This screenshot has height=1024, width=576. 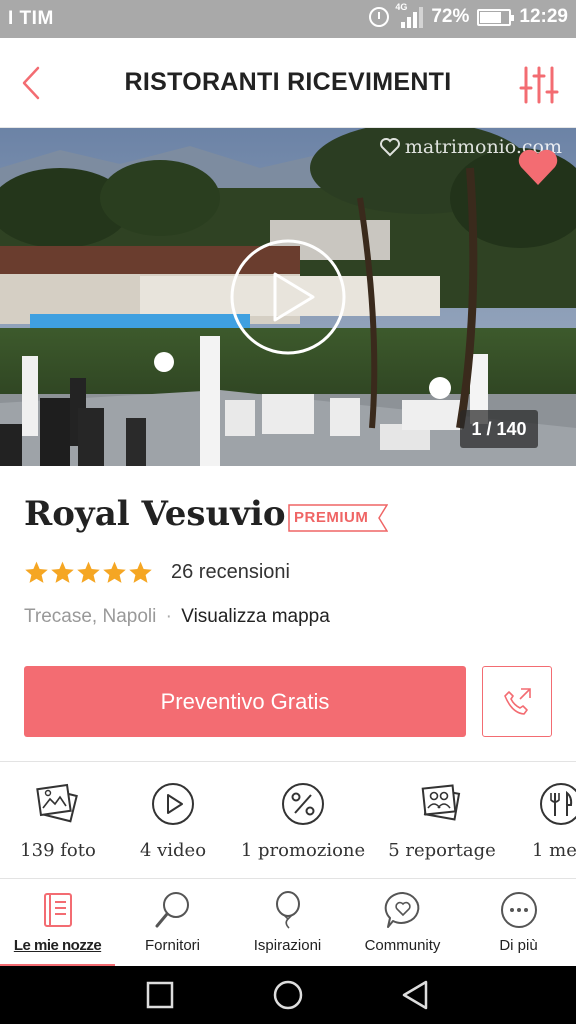 I want to click on play-icon, so click(x=288, y=297).